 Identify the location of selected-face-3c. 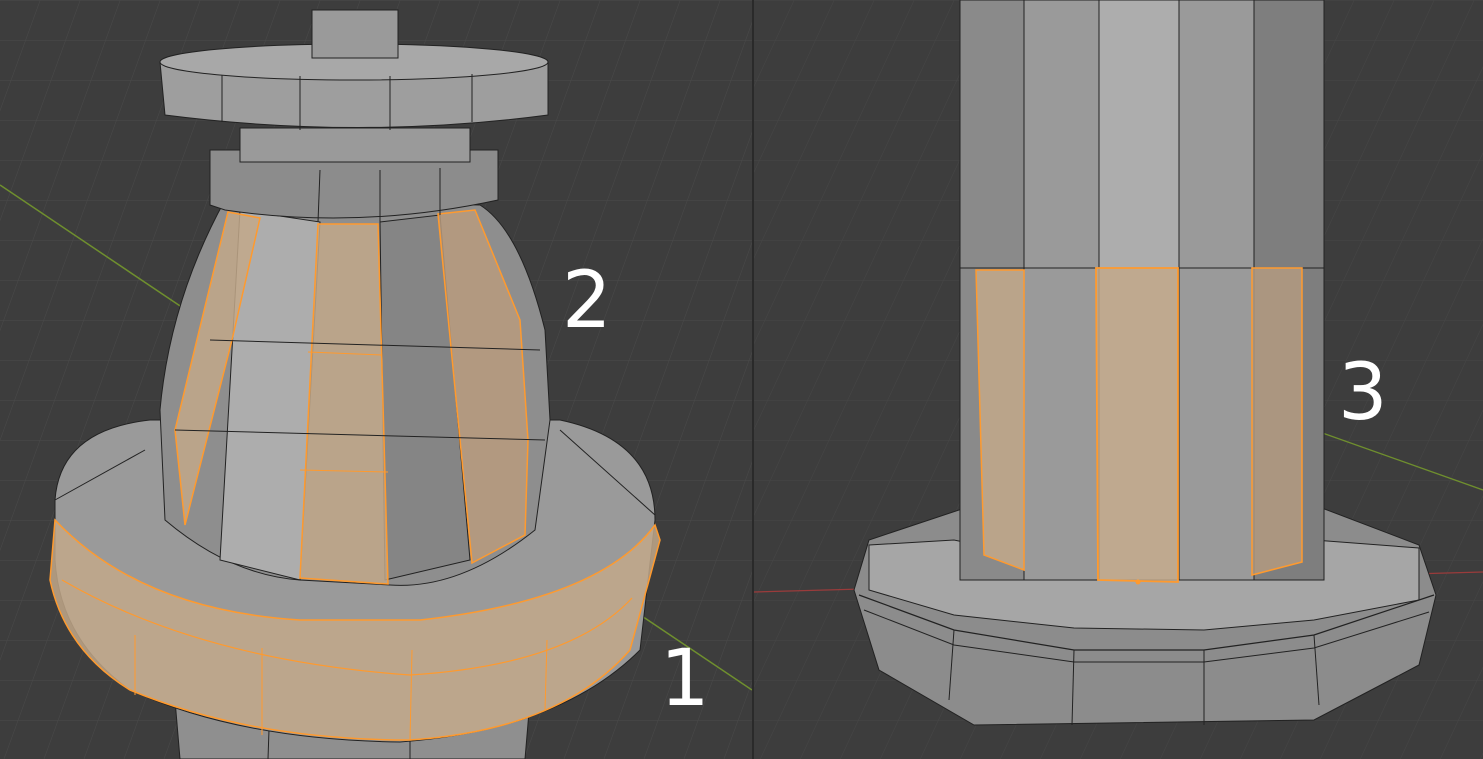
(1277, 421).